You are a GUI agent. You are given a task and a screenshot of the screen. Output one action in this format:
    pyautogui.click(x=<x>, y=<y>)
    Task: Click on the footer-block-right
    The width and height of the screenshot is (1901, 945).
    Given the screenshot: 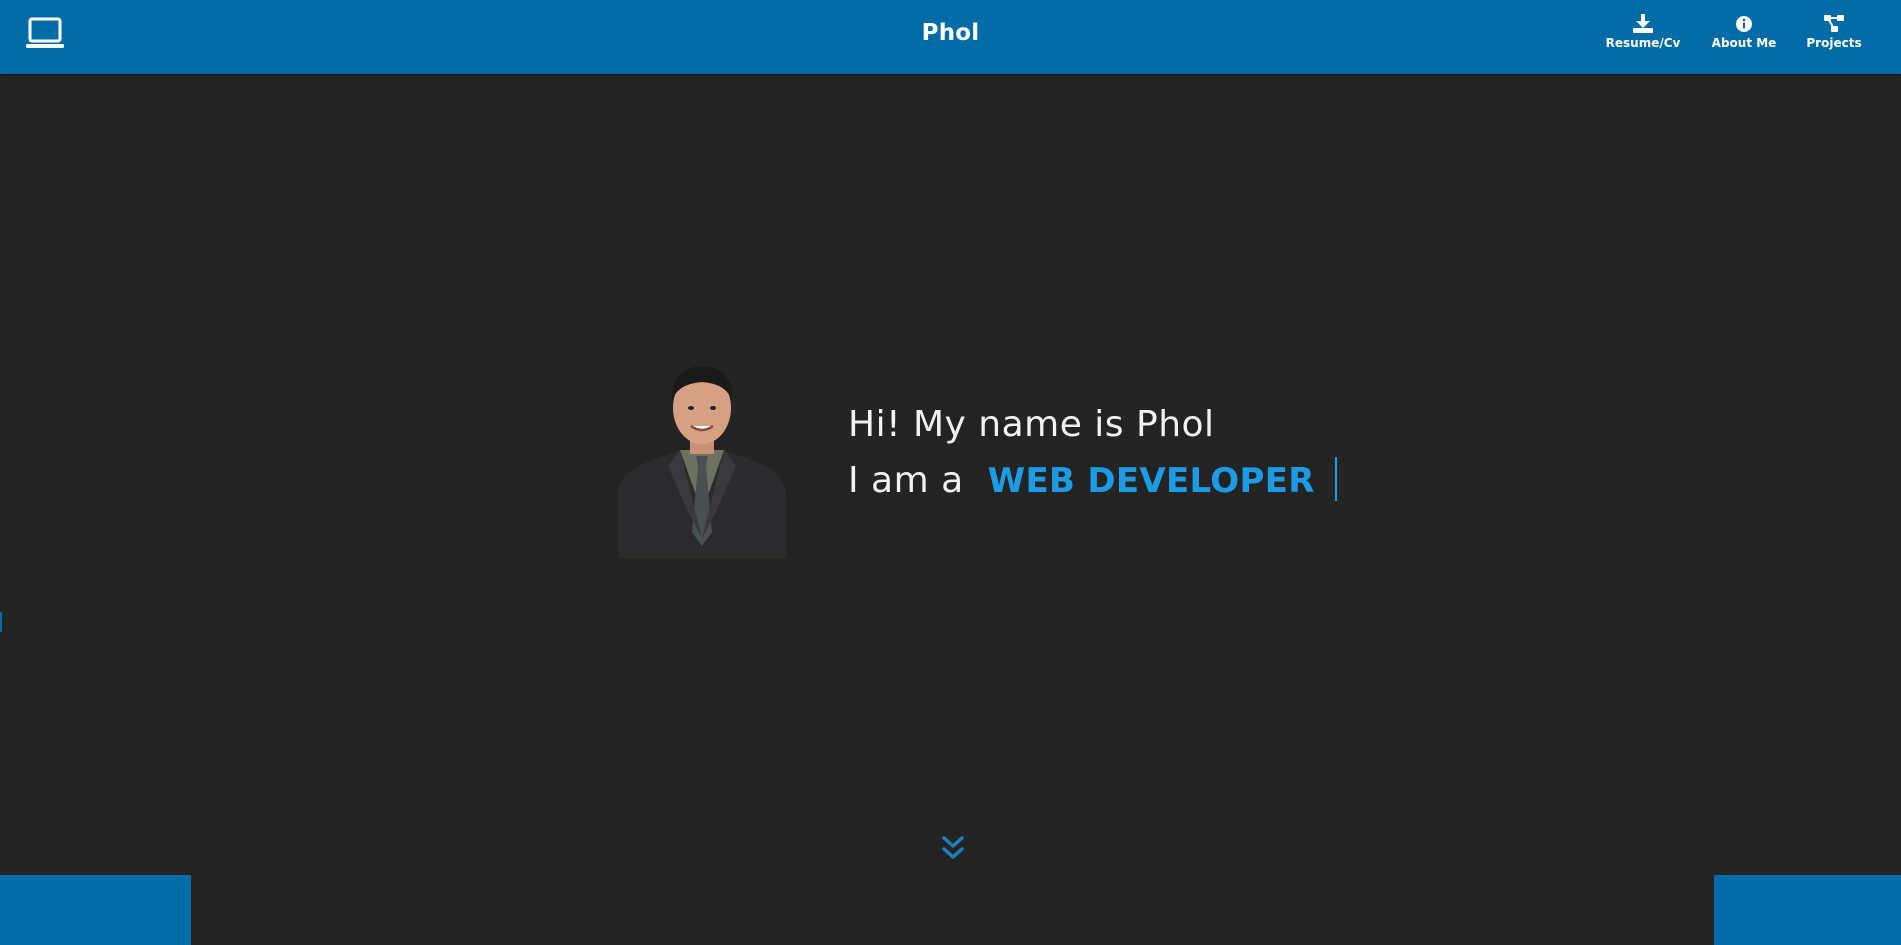 What is the action you would take?
    pyautogui.click(x=1807, y=910)
    